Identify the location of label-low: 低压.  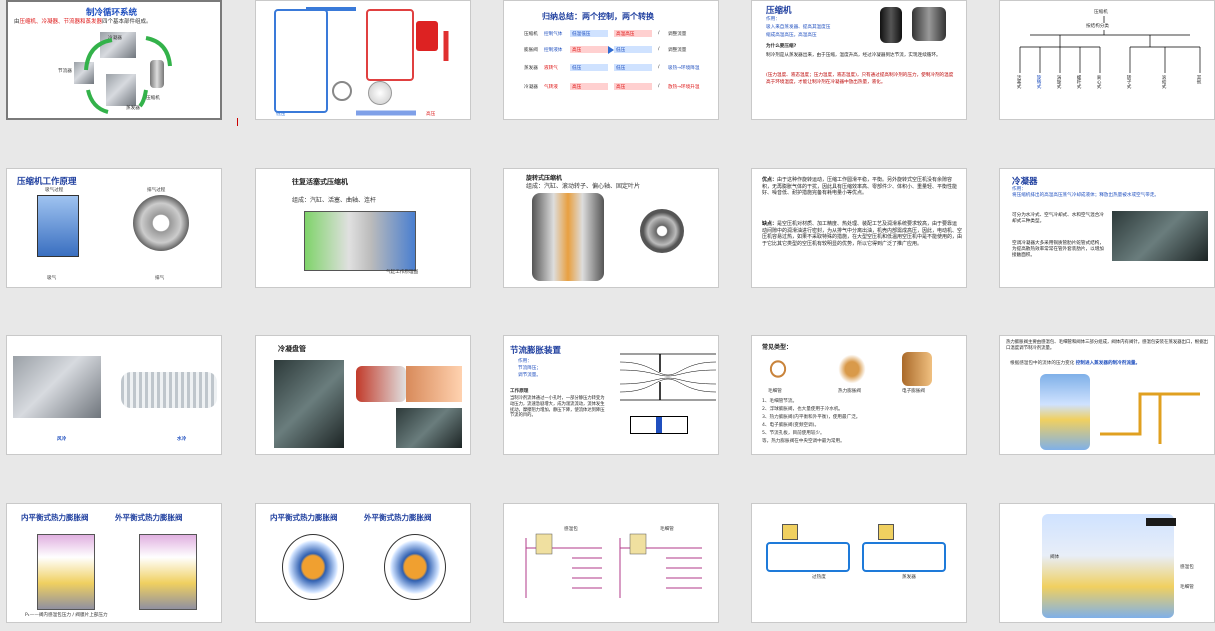
(281, 114).